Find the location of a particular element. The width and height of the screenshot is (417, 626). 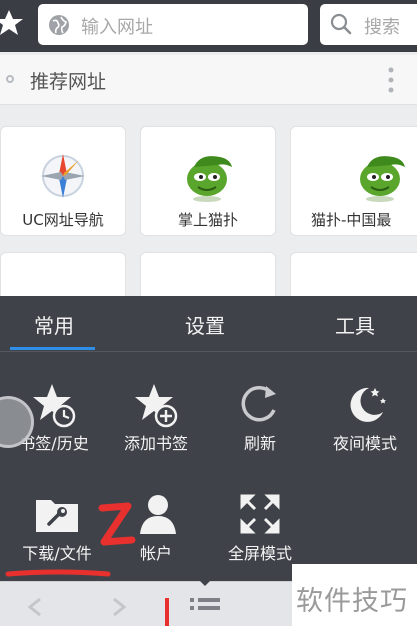

search-input: 搜索 is located at coordinates (368, 24).